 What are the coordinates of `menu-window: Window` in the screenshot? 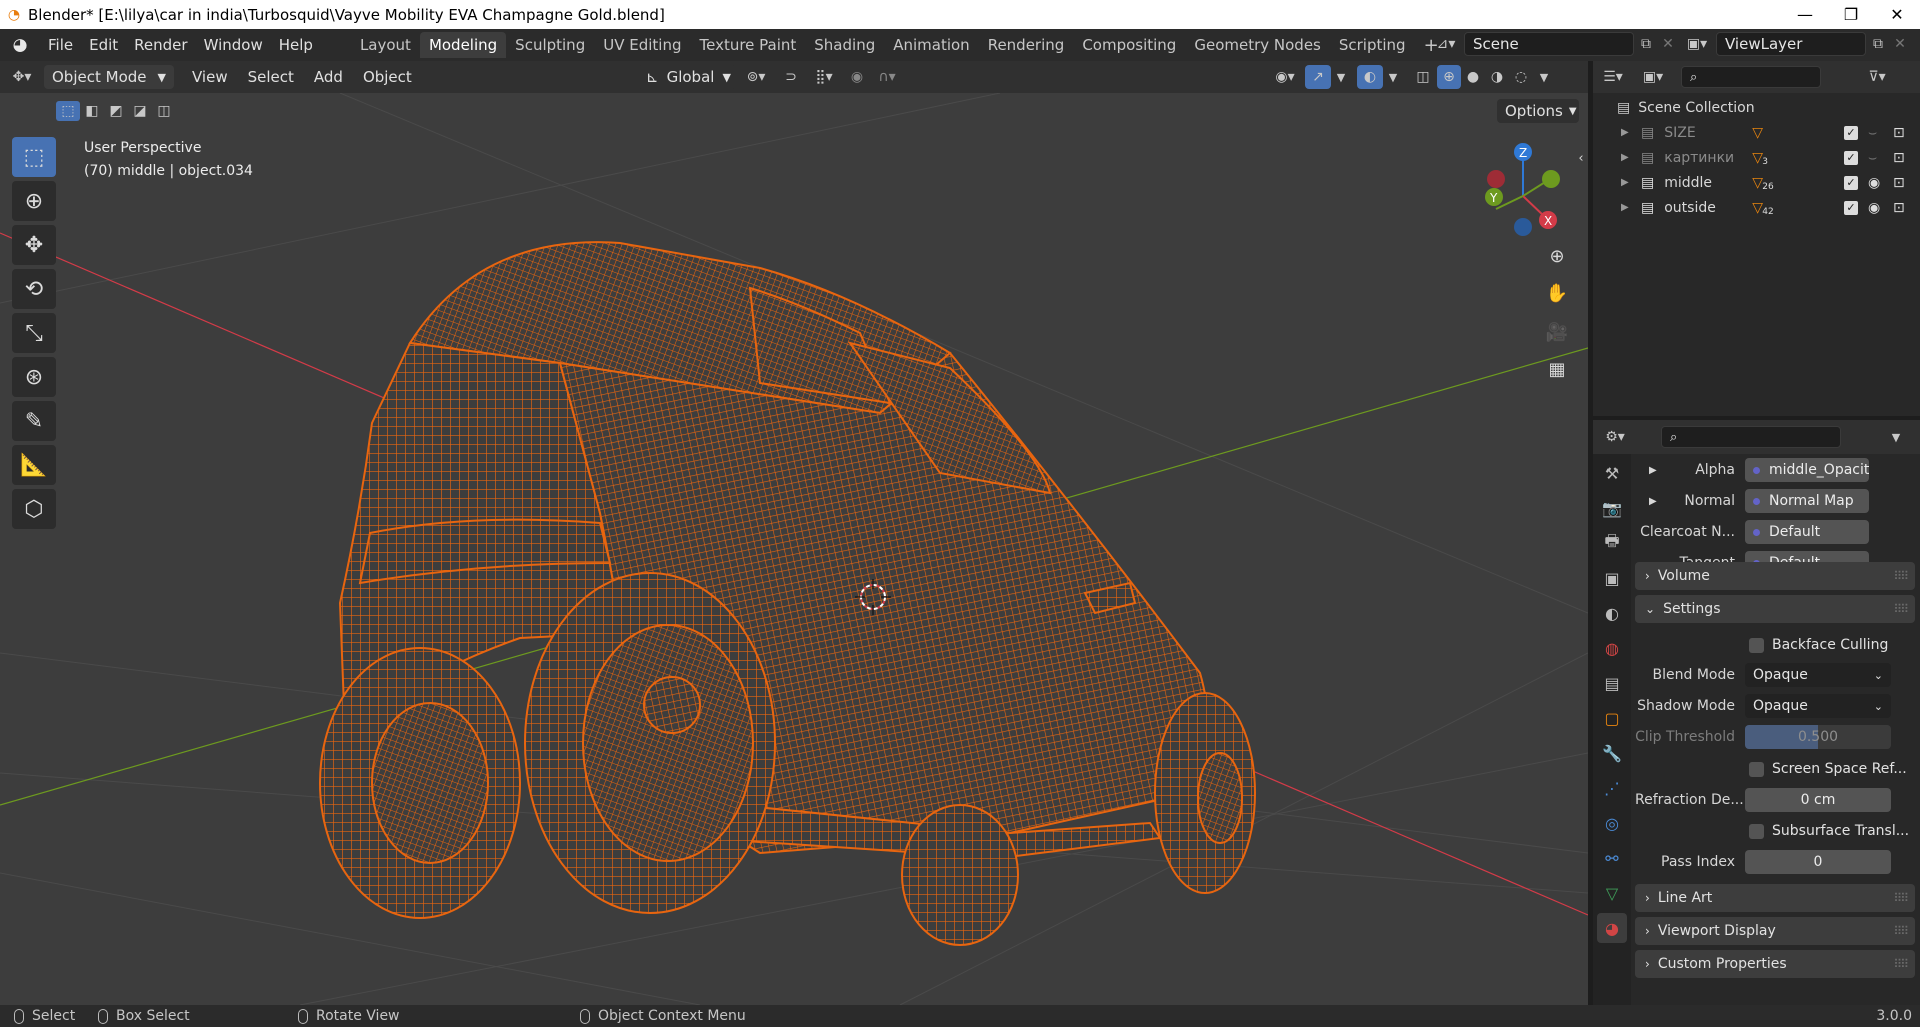 It's located at (233, 45).